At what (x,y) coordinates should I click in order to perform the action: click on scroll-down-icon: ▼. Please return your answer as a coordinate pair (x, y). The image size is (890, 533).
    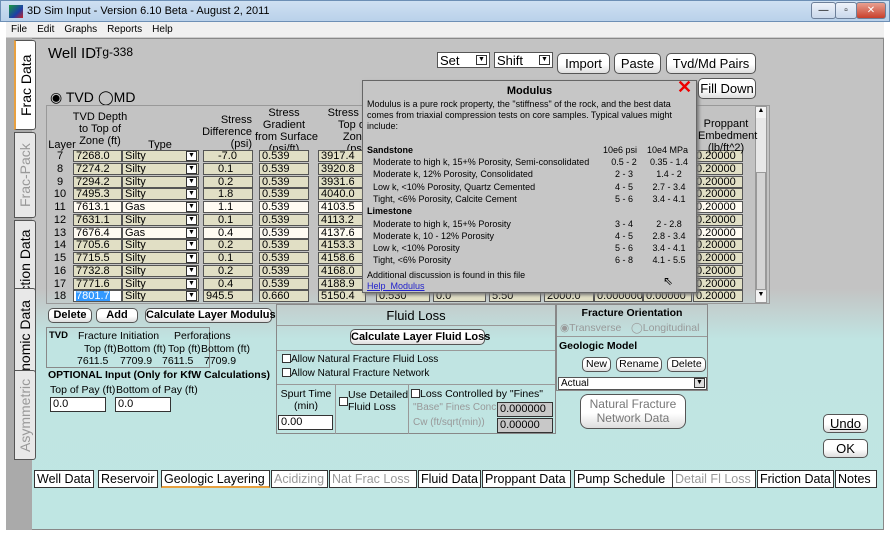
    Looking at the image, I should click on (761, 296).